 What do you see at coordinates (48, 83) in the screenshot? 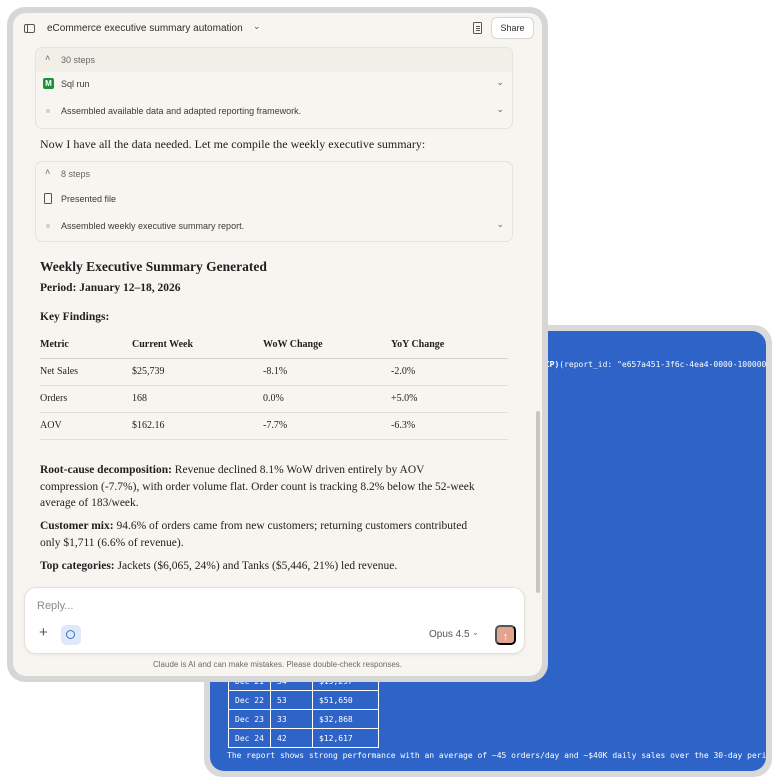
I see `spreadsheet-icon: M` at bounding box center [48, 83].